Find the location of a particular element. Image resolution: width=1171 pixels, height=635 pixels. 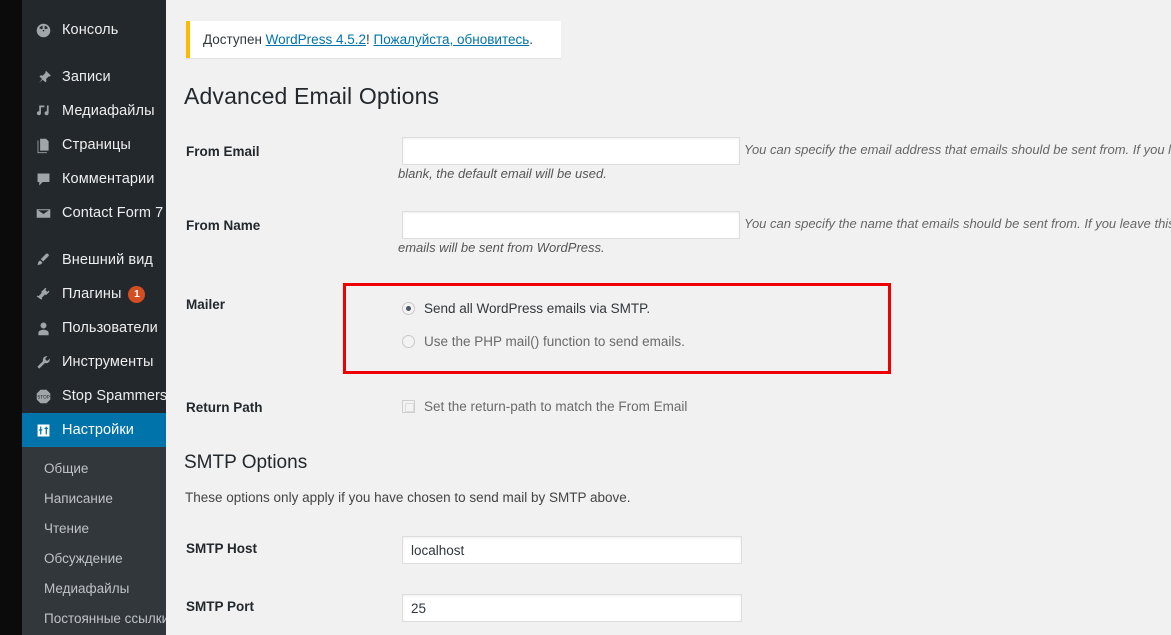

sidebar-item-contact-form-7: Contact Form 7 is located at coordinates (94, 213).